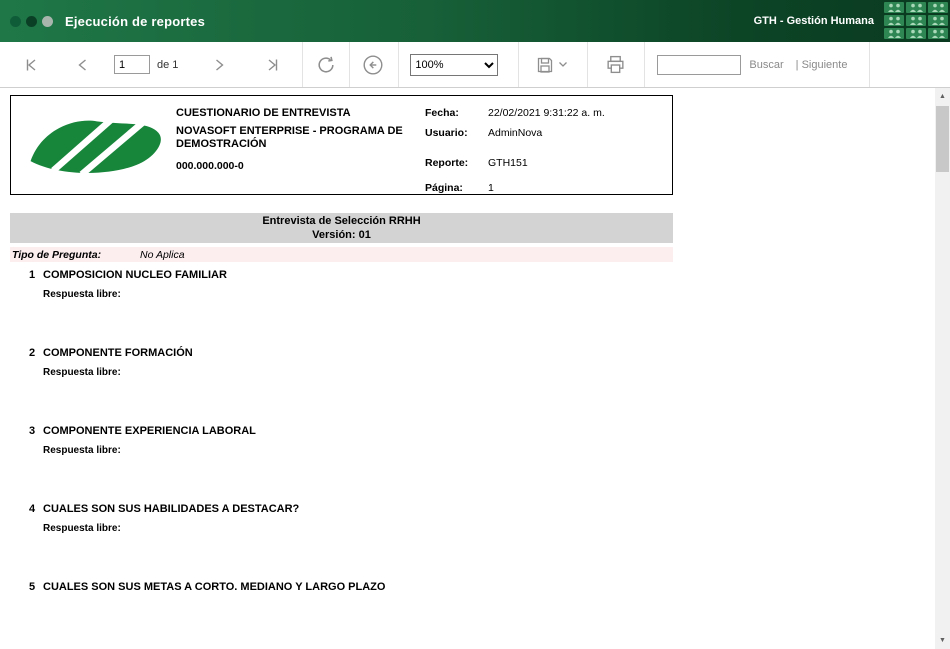 This screenshot has height=649, width=950. I want to click on banner-version: Versión: 01, so click(341, 235).